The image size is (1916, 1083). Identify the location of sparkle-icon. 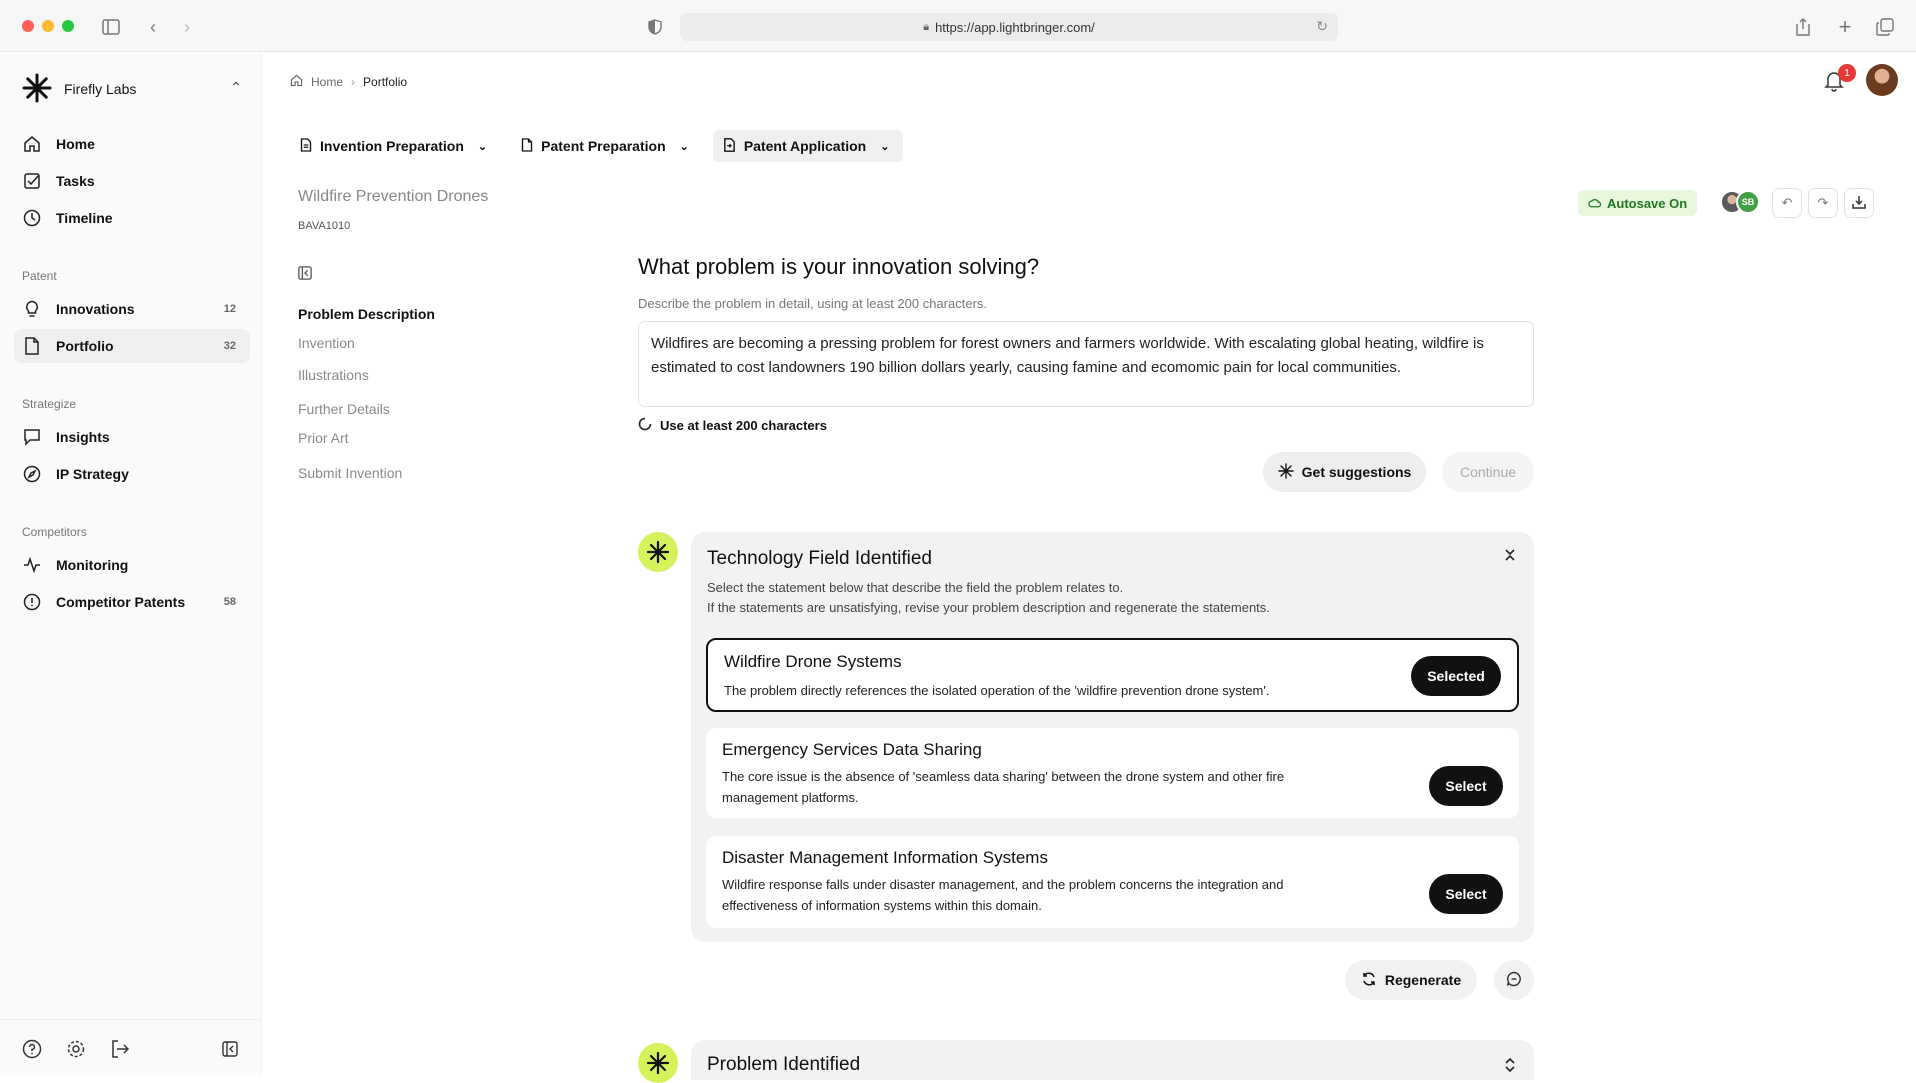
(1285, 472).